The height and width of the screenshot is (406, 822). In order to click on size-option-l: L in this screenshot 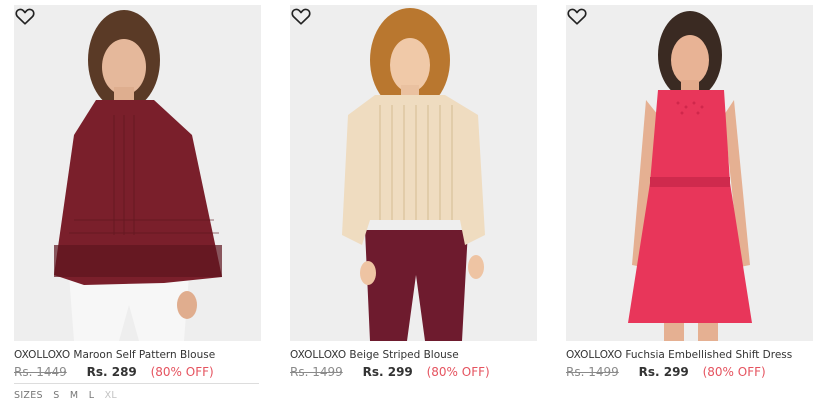, I will do `click(92, 395)`.